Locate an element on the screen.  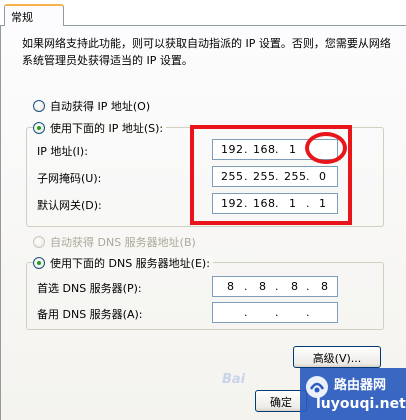
tab-general-label: 常规 is located at coordinates (22, 17).